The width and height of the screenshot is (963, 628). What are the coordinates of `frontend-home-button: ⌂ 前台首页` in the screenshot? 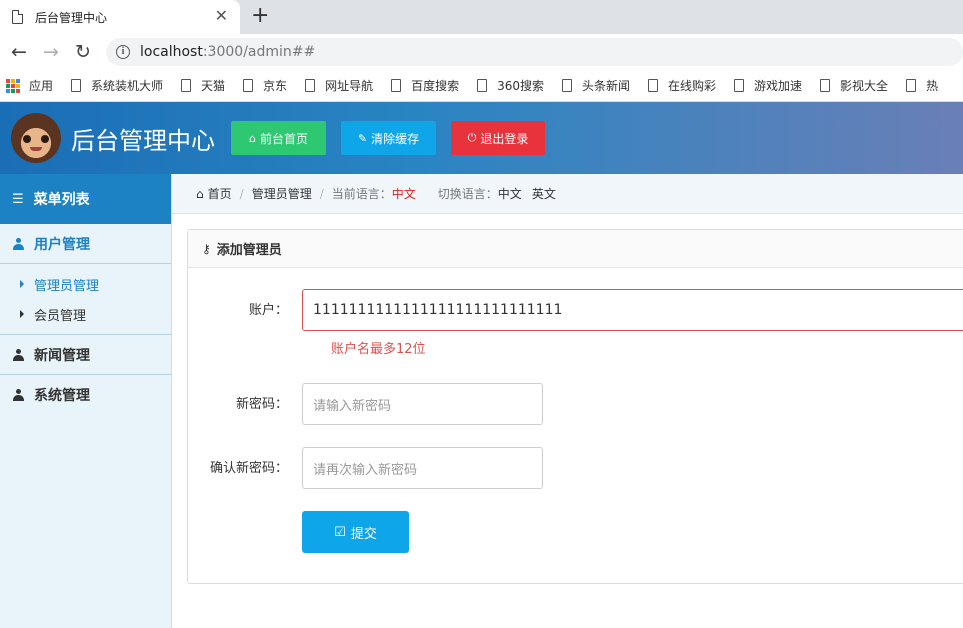 It's located at (278, 138).